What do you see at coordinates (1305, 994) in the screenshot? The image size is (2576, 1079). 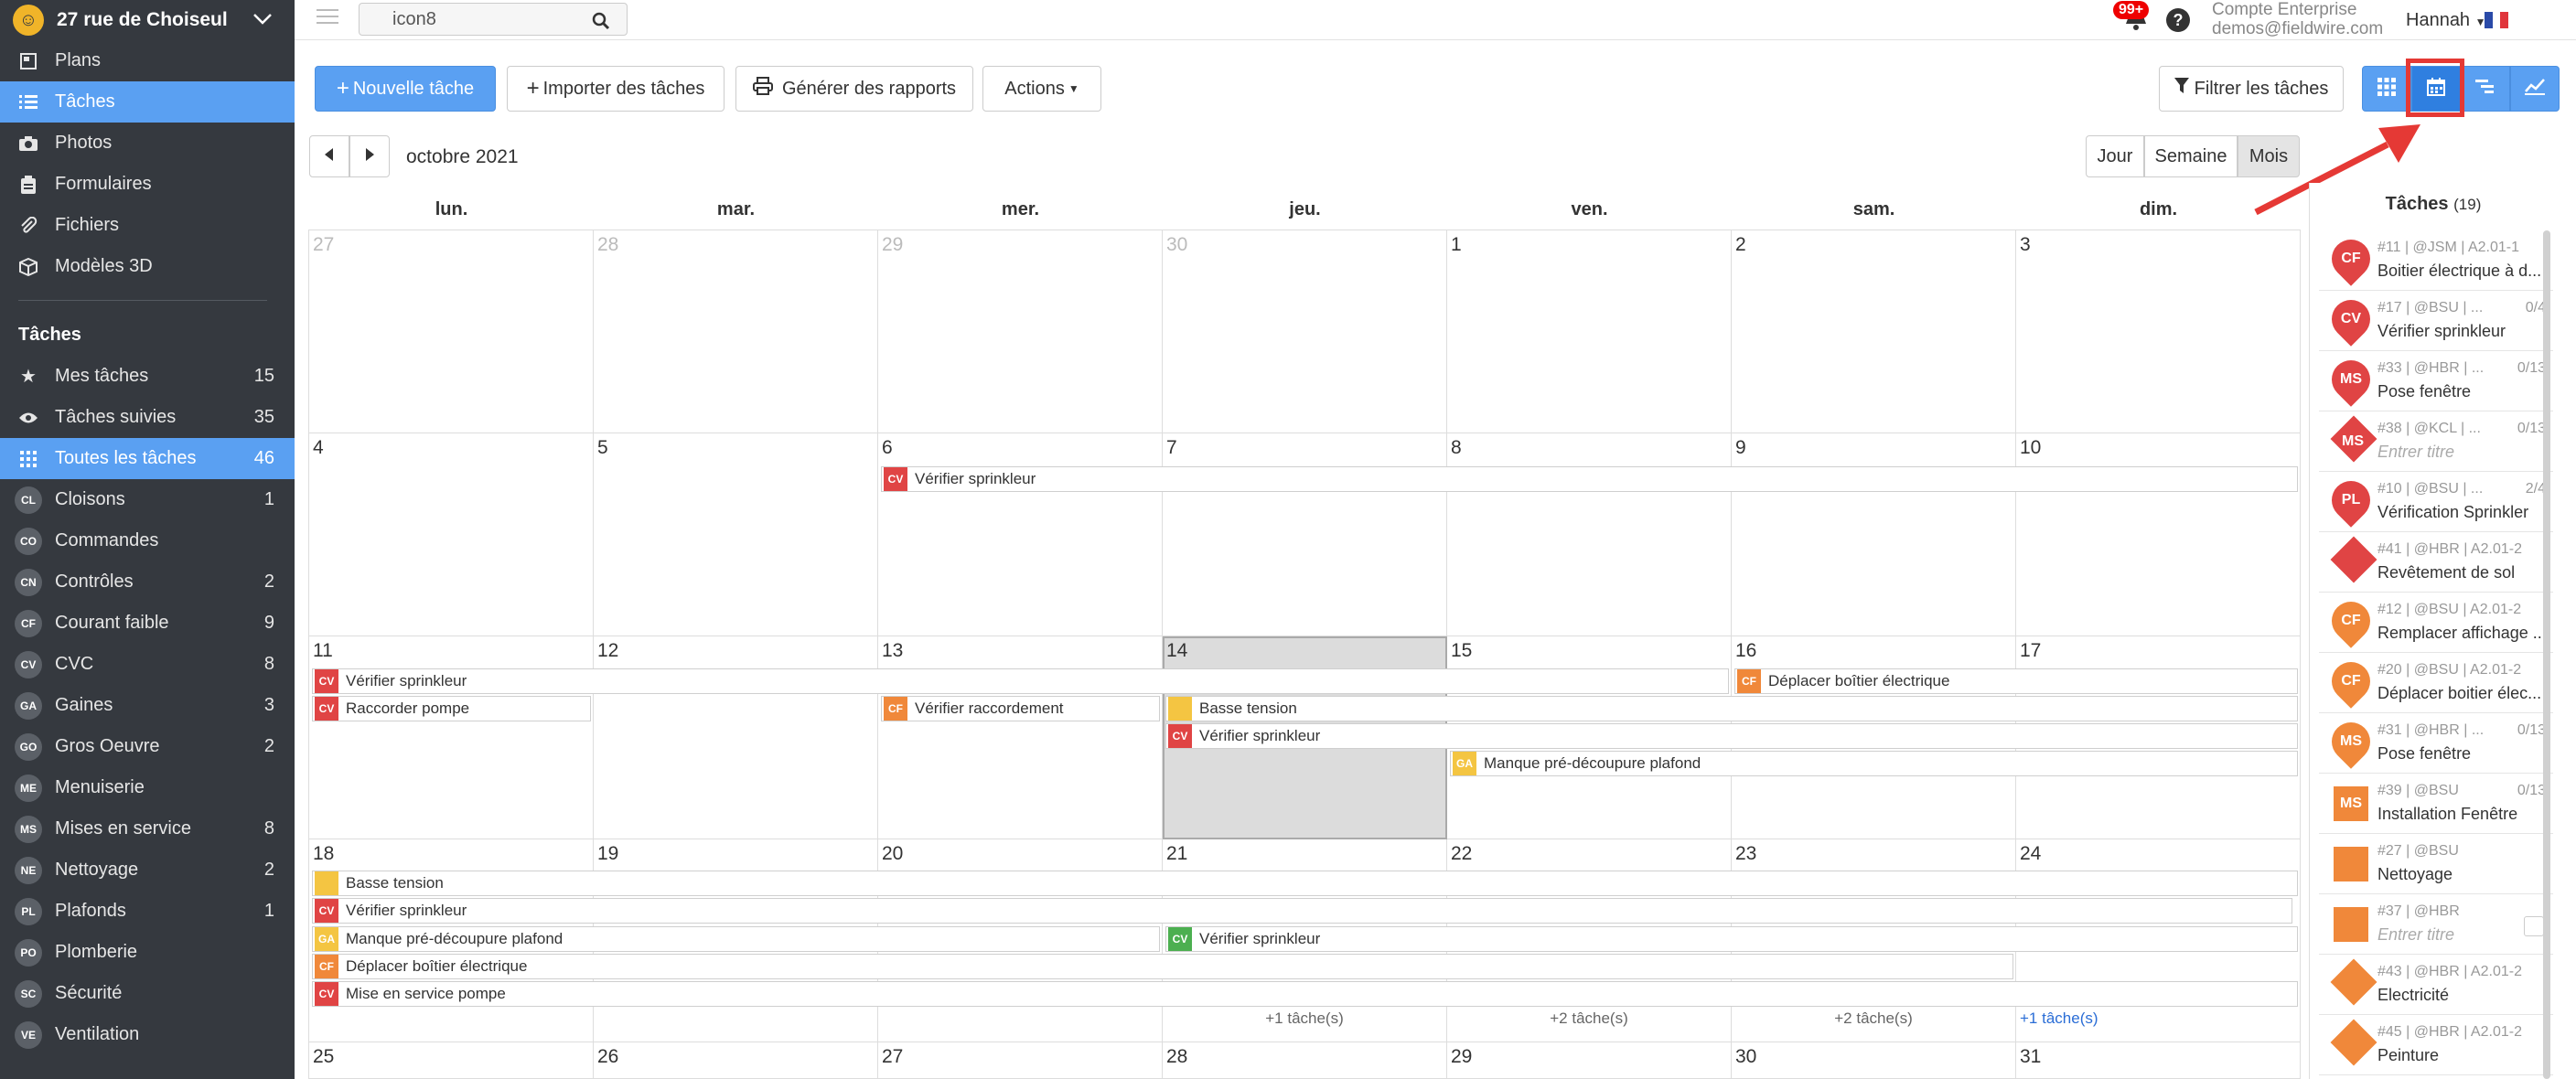 I see `calendar-event: CV Mise en service pompe` at bounding box center [1305, 994].